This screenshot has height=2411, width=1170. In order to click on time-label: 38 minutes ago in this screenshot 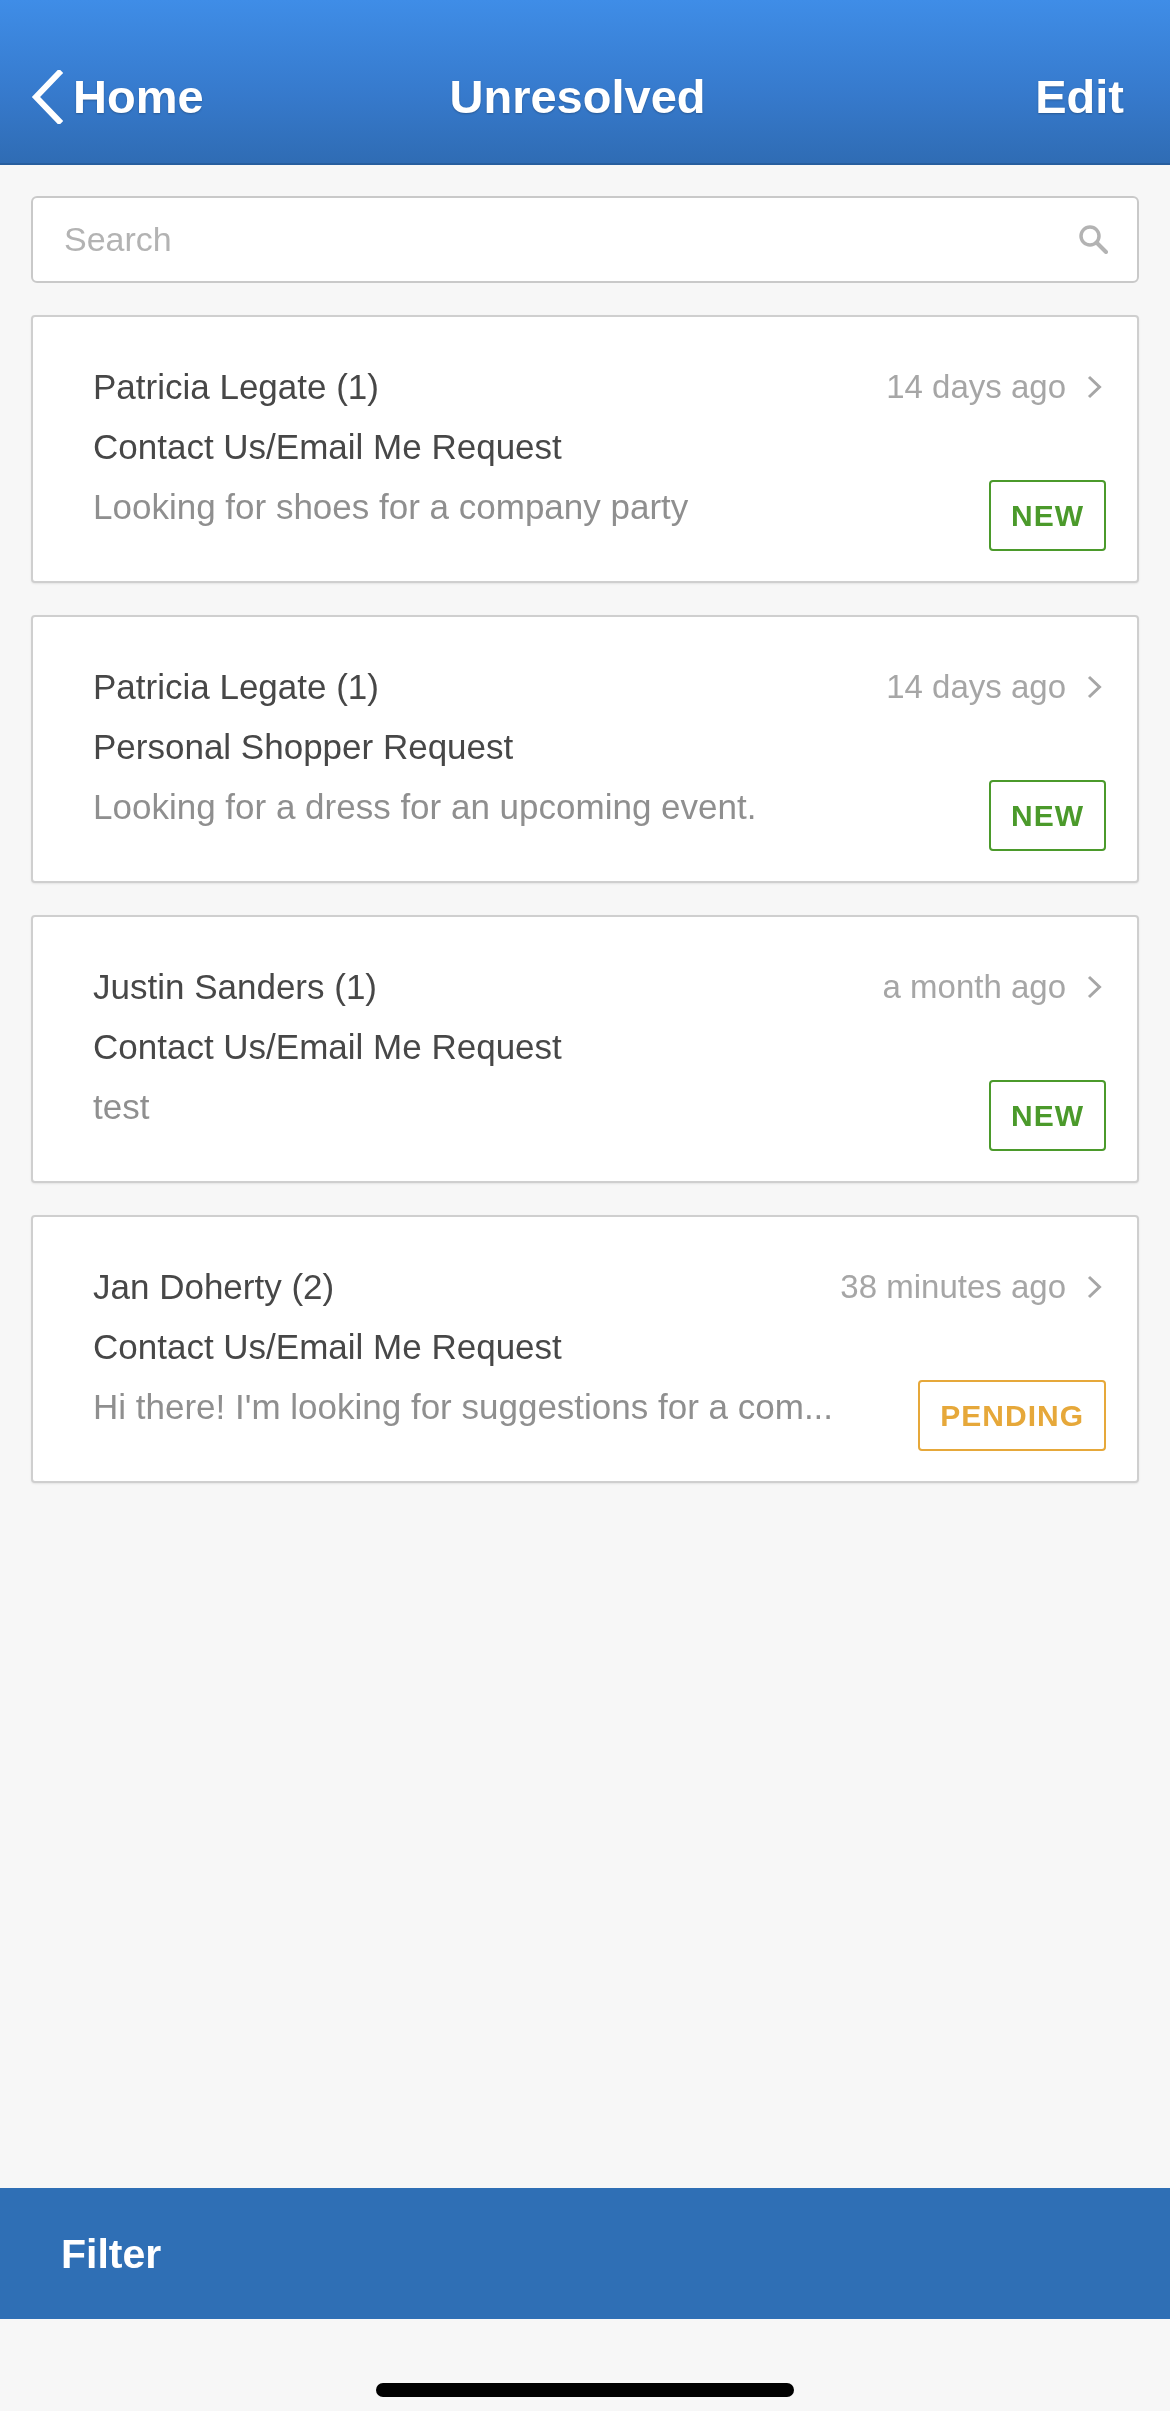, I will do `click(953, 1287)`.